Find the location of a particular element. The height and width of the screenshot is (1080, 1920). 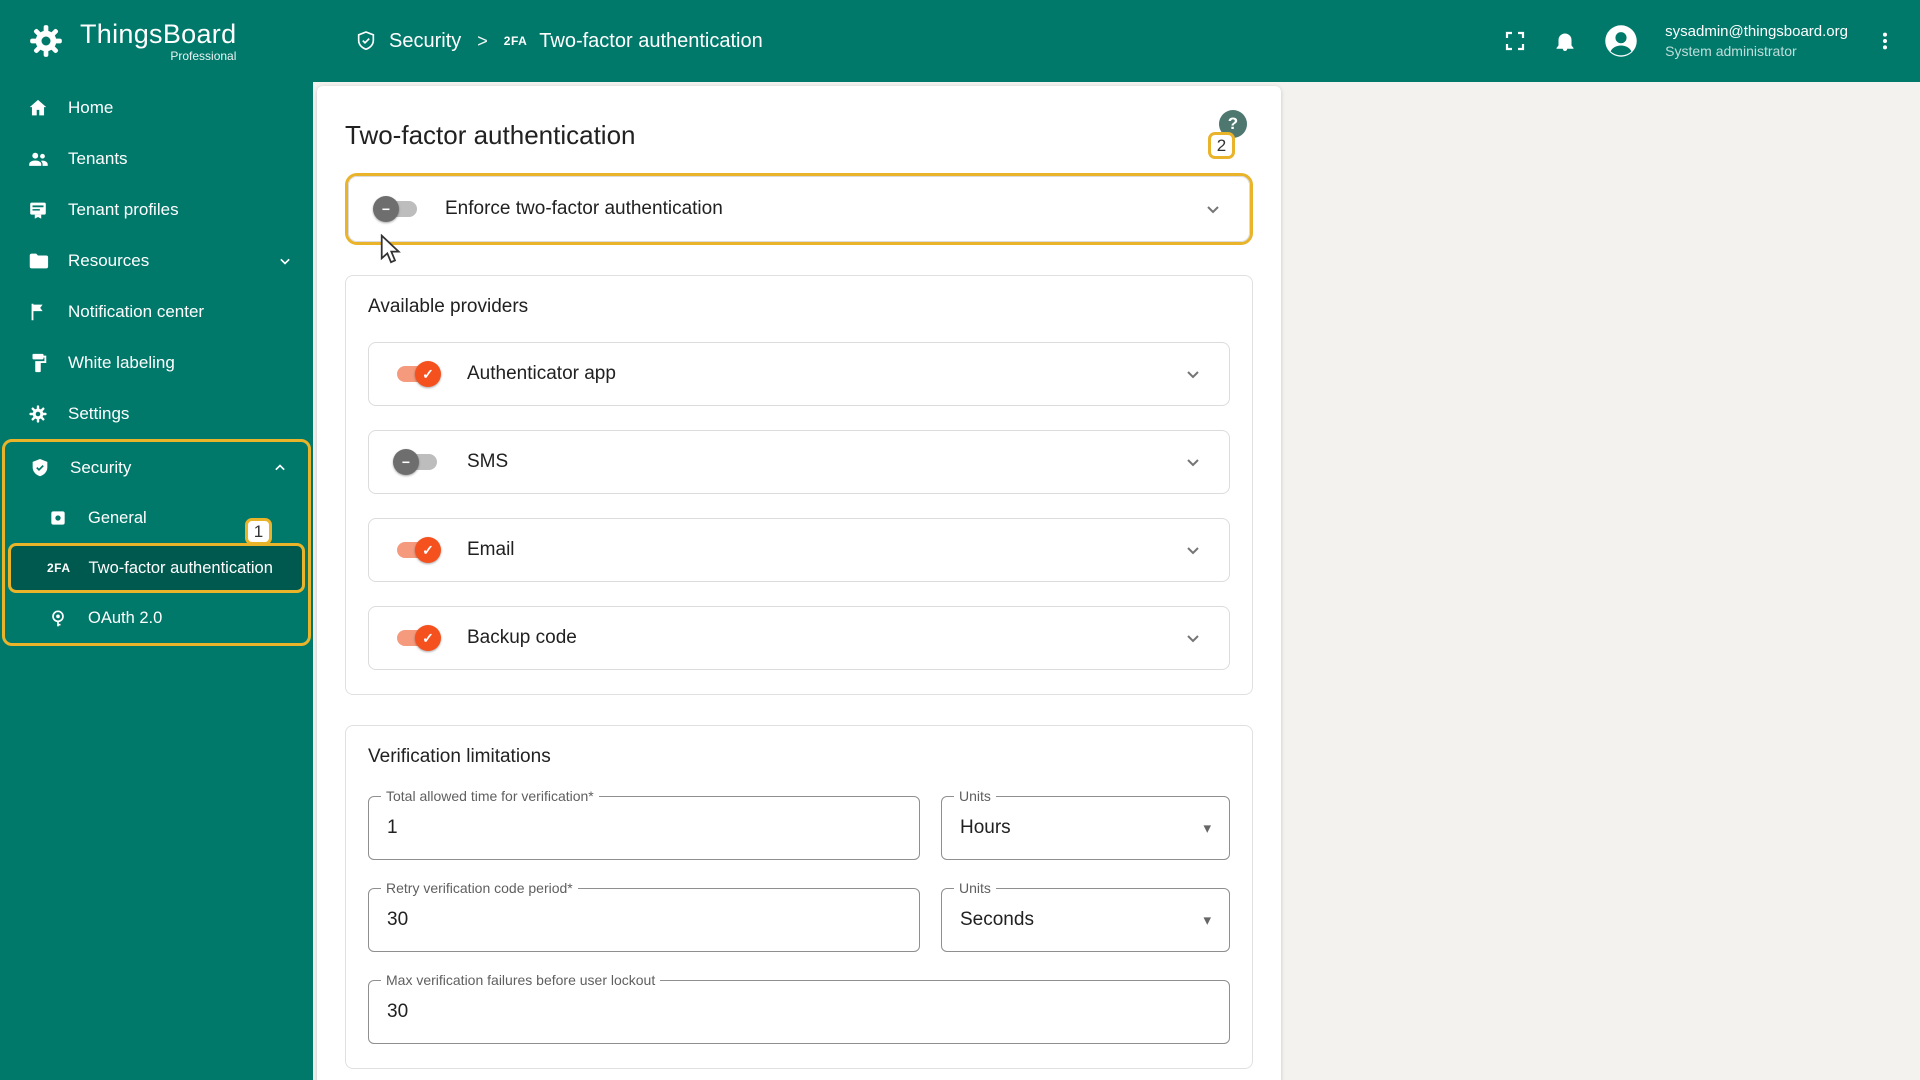

sms-toggle: − is located at coordinates (417, 462).